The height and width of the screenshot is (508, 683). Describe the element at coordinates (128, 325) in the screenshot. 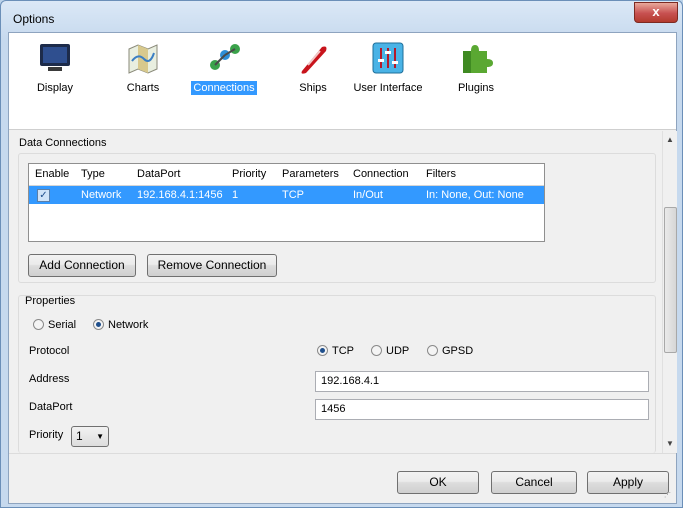

I see `network-radio-label: Network` at that location.